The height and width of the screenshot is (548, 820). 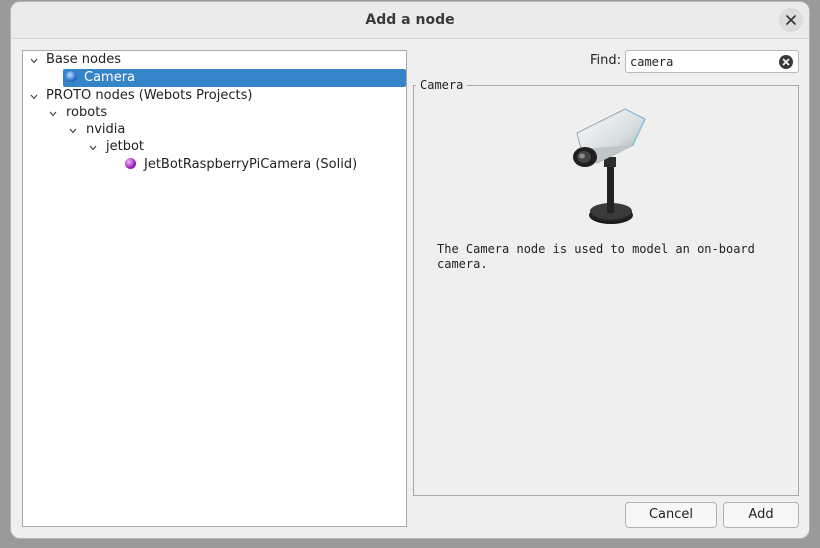 I want to click on tree-item-camera: Camera, so click(x=109, y=78).